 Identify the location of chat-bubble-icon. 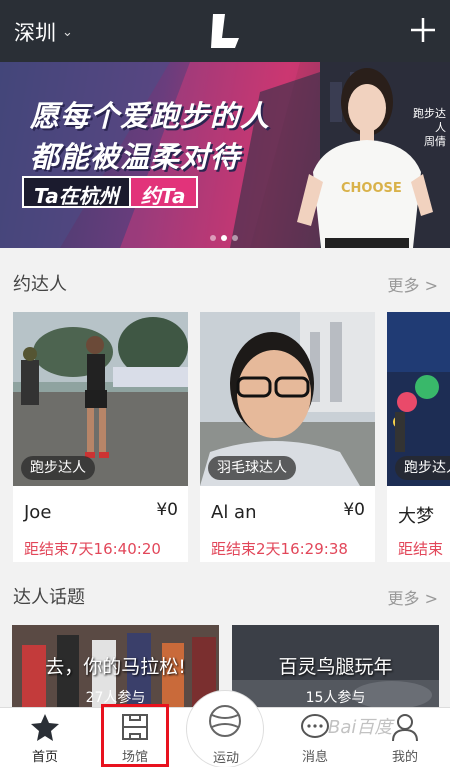
(315, 726).